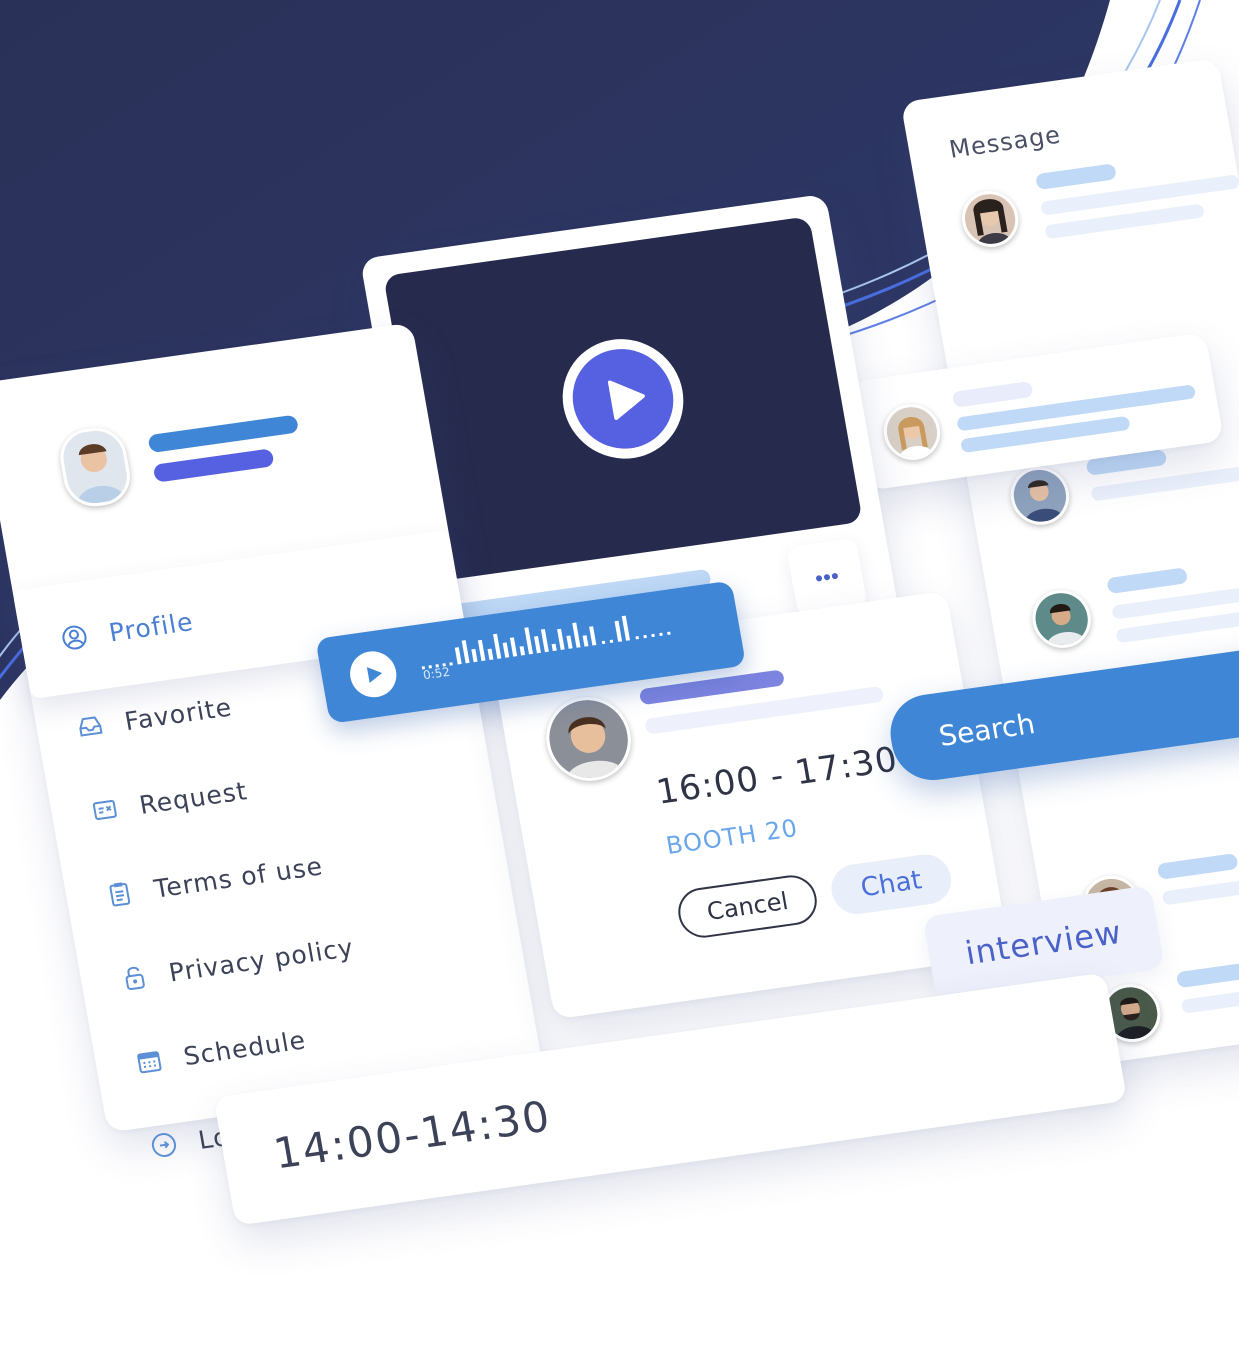  What do you see at coordinates (164, 1144) in the screenshot?
I see `logout-icon` at bounding box center [164, 1144].